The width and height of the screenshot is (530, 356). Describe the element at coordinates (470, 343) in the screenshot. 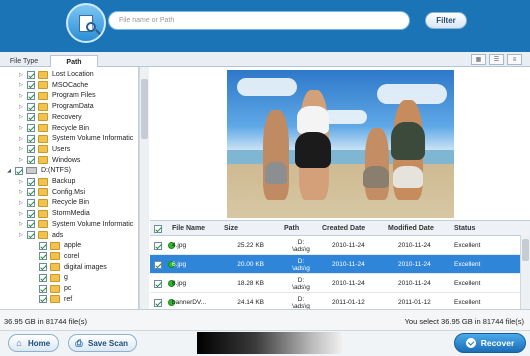

I see `check-circle-icon` at that location.